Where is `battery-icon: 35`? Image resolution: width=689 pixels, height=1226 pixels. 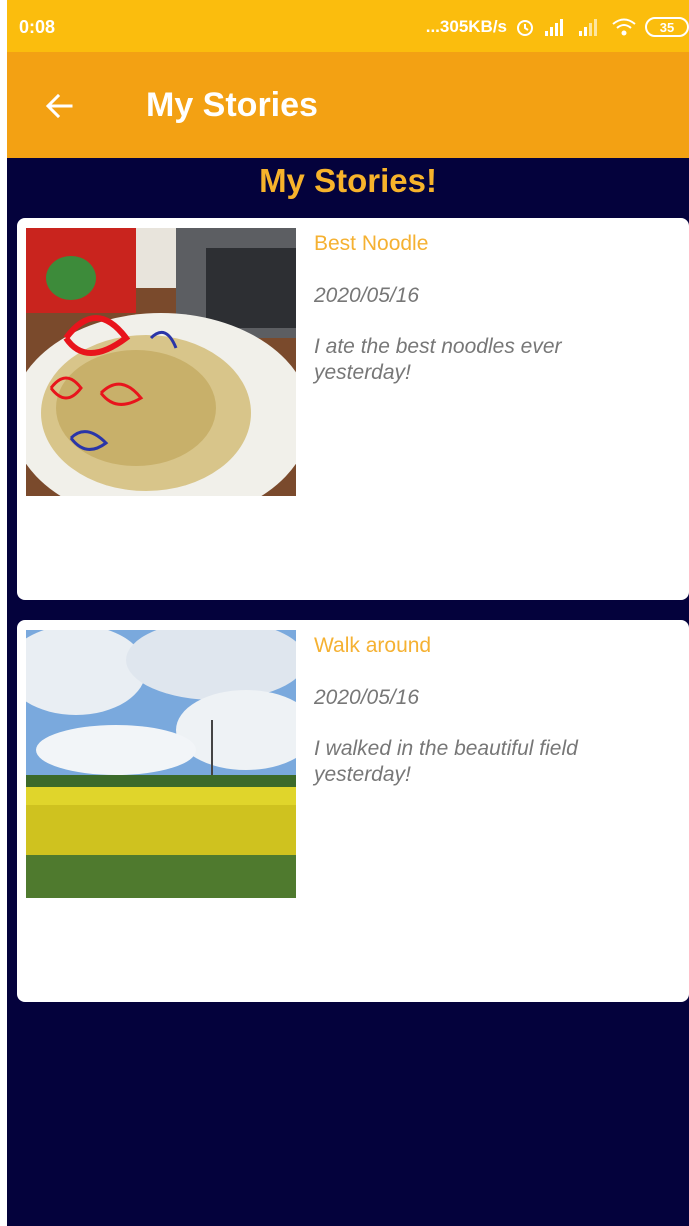
battery-icon: 35 is located at coordinates (667, 27).